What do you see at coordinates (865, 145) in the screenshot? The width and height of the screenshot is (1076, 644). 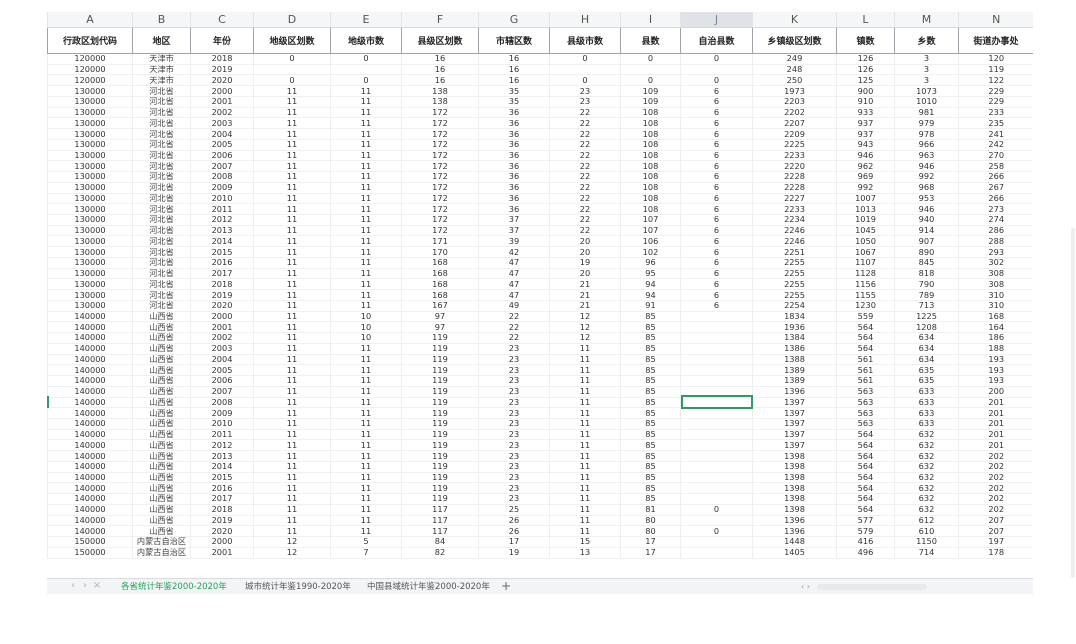 I see `table-cell: 943` at bounding box center [865, 145].